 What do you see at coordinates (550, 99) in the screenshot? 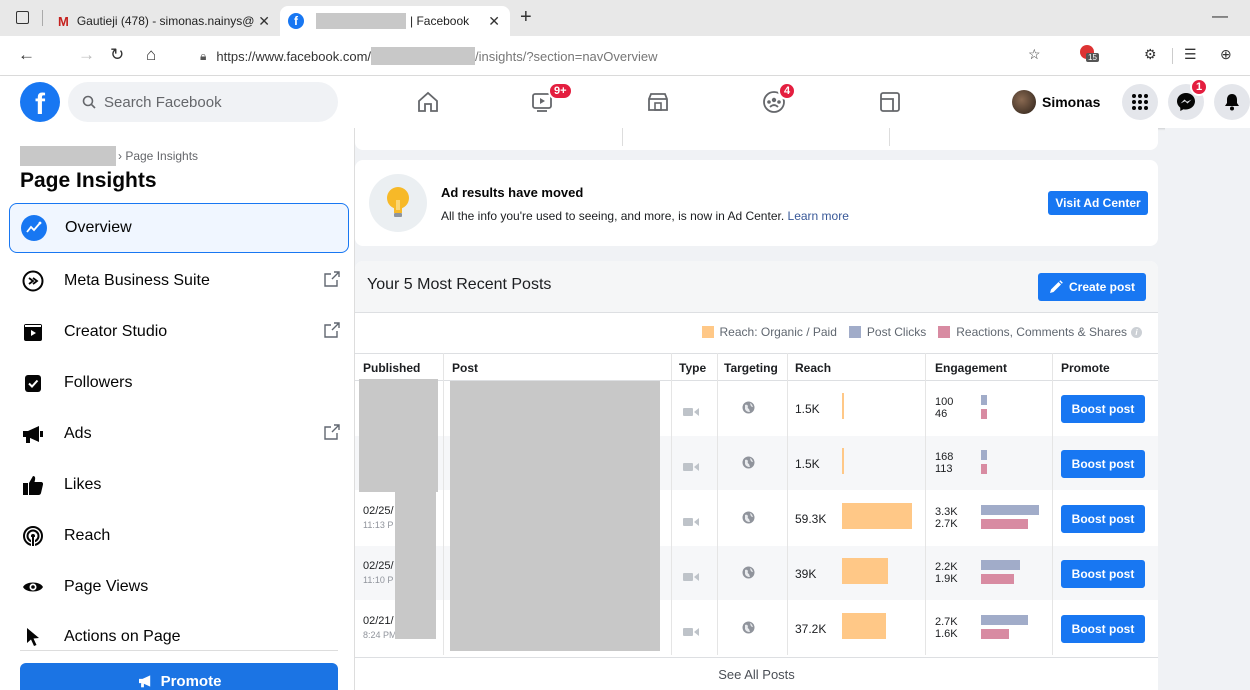
I see `watch-nav-icon: 9+` at bounding box center [550, 99].